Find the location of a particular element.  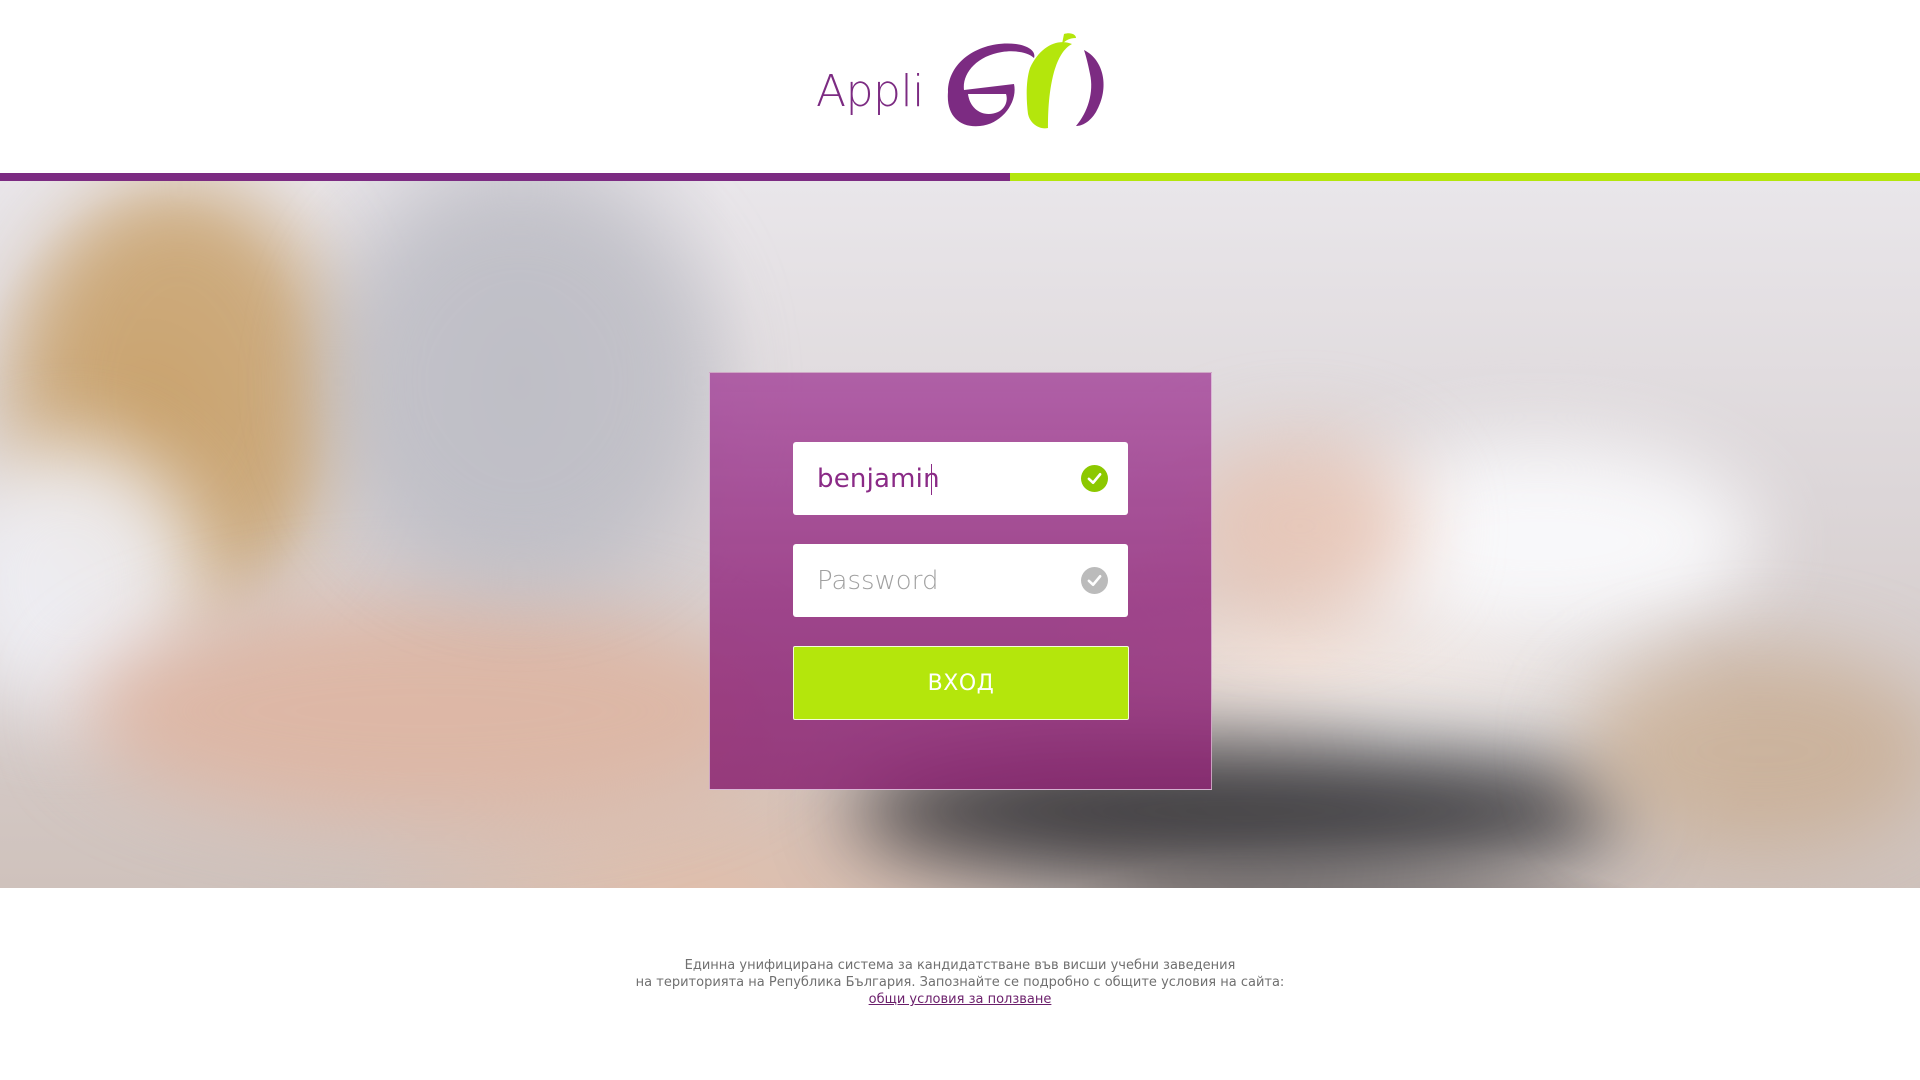

logo-mark-icon is located at coordinates (1025, 81).